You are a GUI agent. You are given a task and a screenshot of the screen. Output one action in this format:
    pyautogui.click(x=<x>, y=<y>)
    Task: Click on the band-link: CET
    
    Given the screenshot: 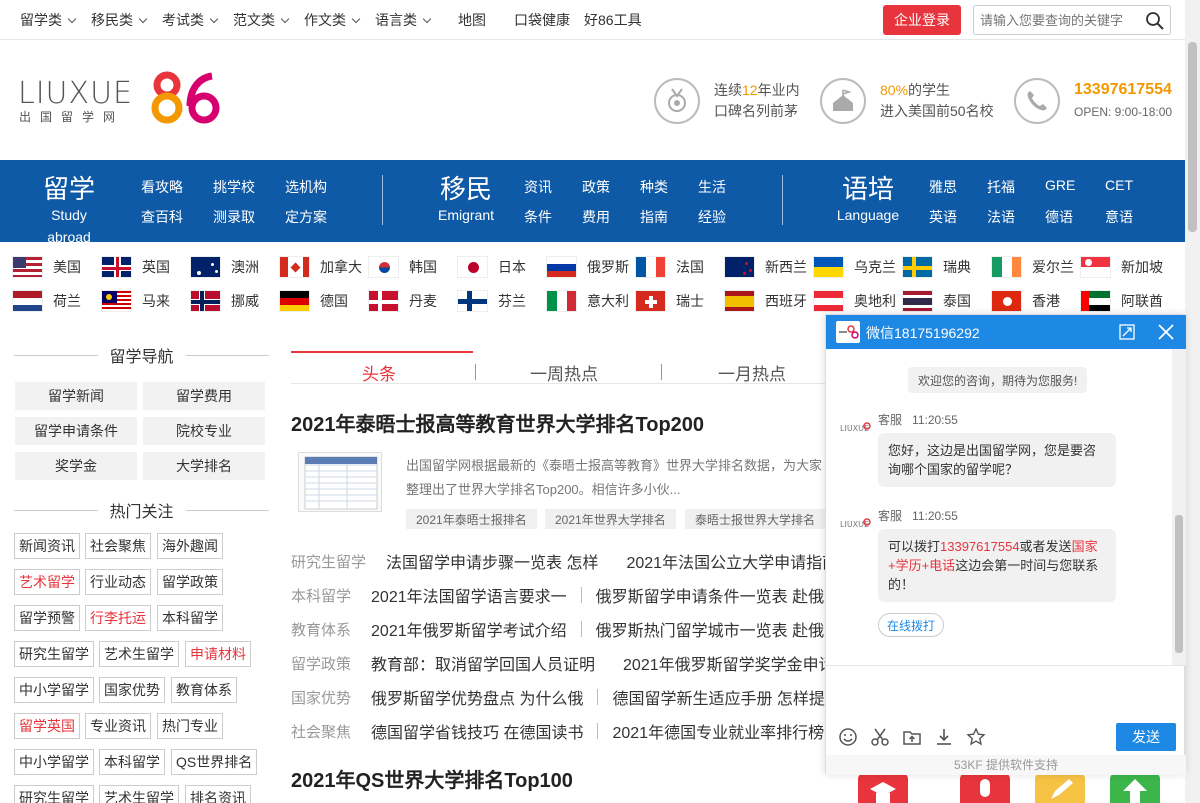 What is the action you would take?
    pyautogui.click(x=1119, y=185)
    